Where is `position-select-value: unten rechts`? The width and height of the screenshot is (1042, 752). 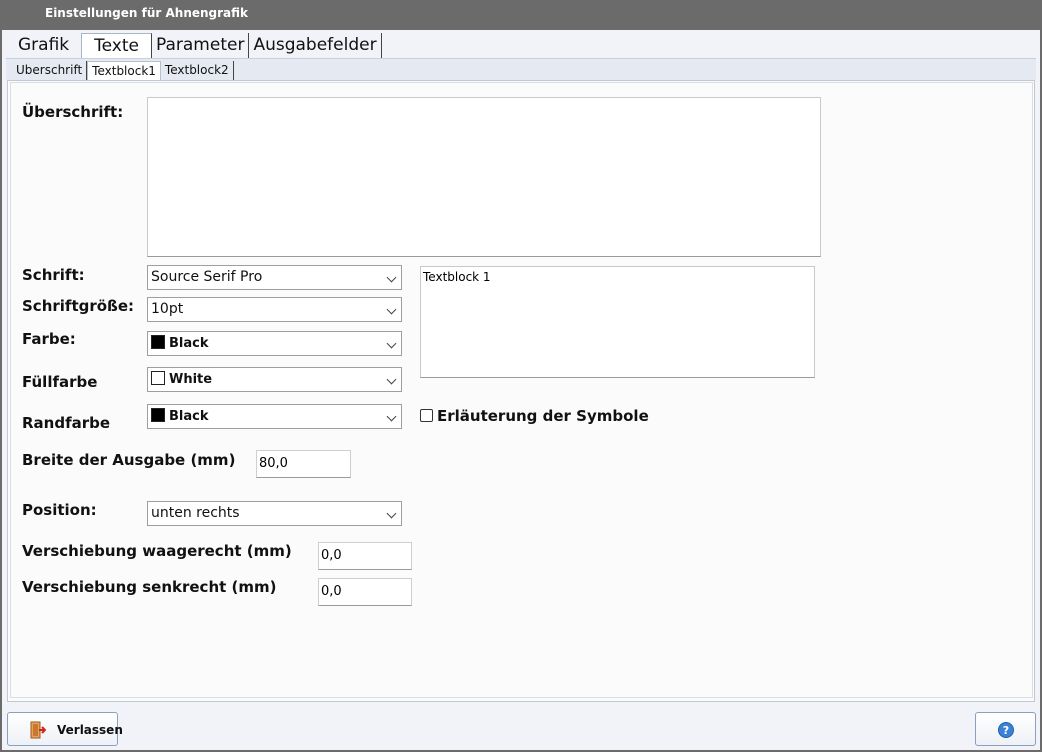
position-select-value: unten rechts is located at coordinates (195, 513).